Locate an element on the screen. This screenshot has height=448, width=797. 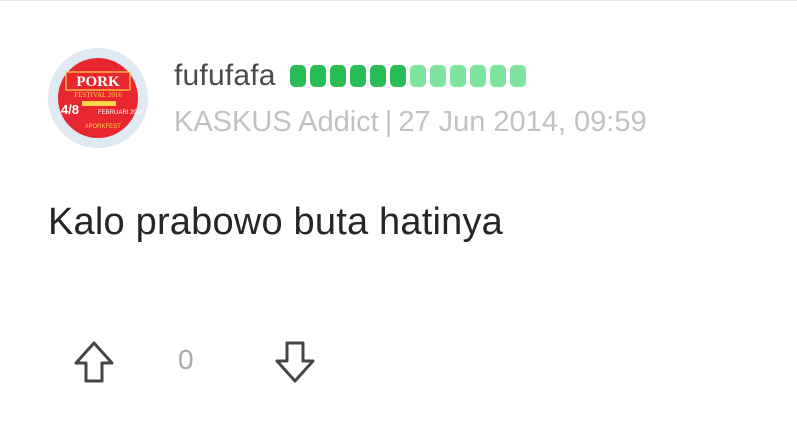
arrow-down-outline-icon is located at coordinates (295, 362).